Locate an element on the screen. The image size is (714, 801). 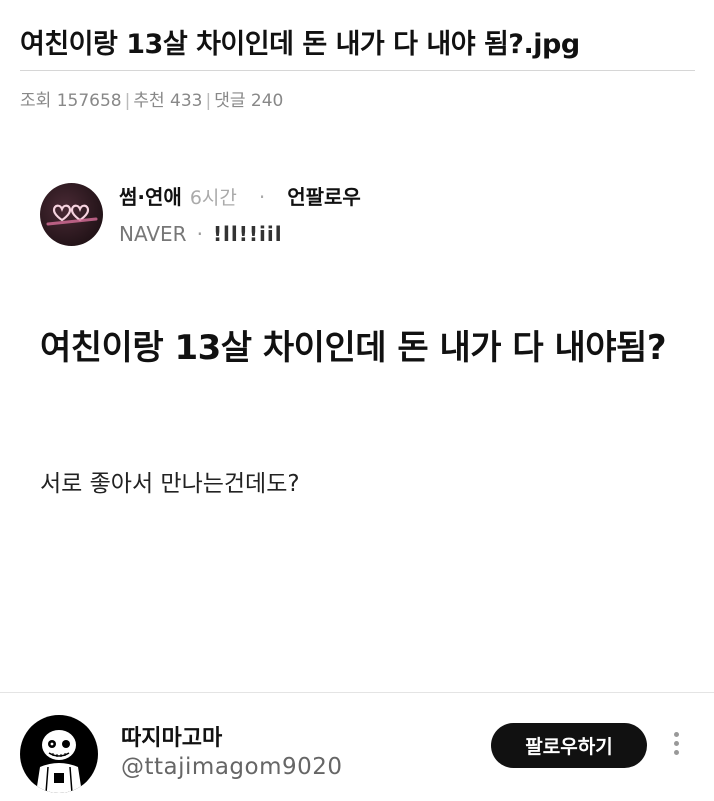
title-divider is located at coordinates (357, 70).